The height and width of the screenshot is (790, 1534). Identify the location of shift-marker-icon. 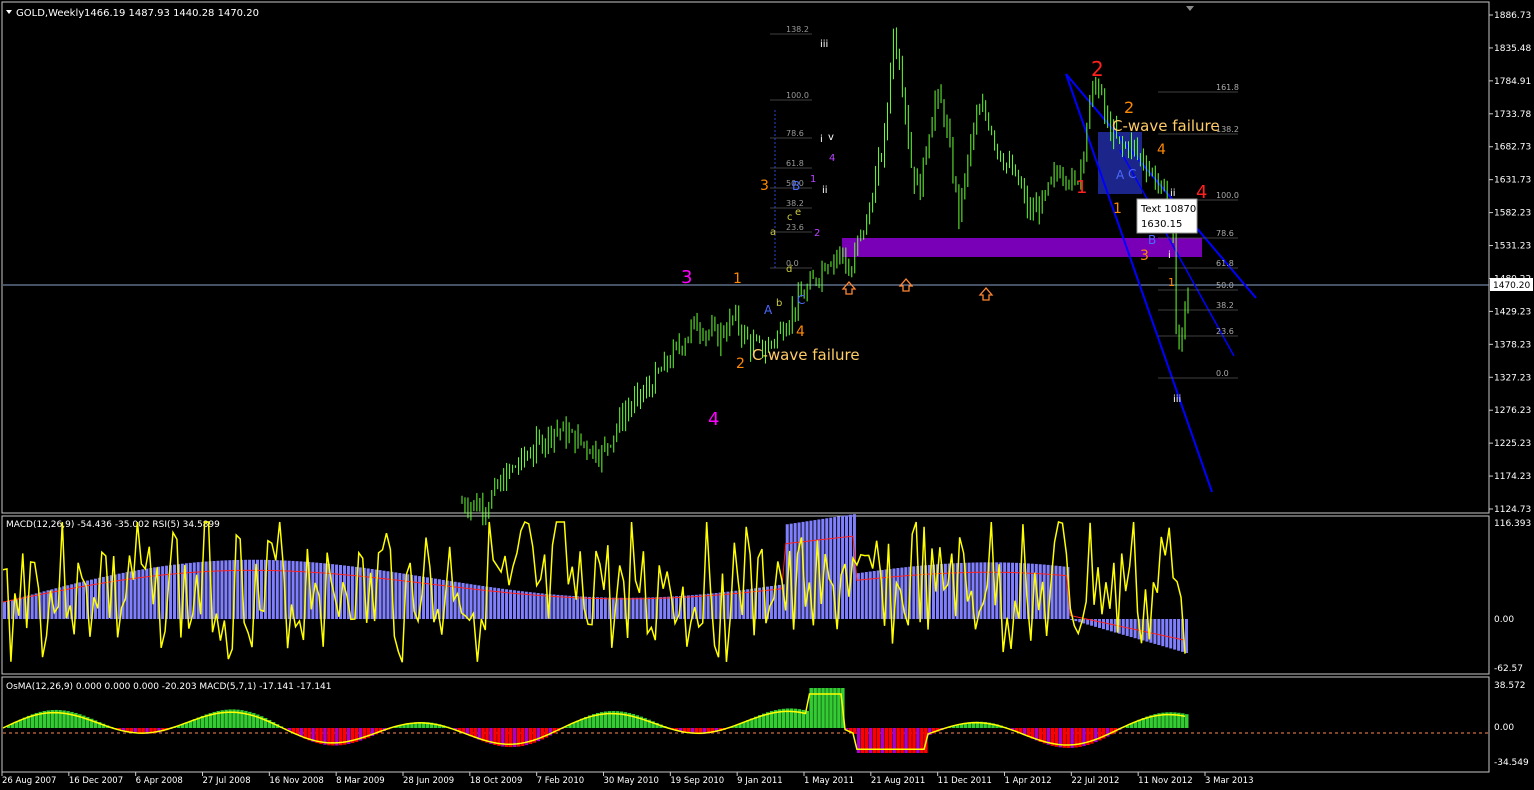
(1190, 8).